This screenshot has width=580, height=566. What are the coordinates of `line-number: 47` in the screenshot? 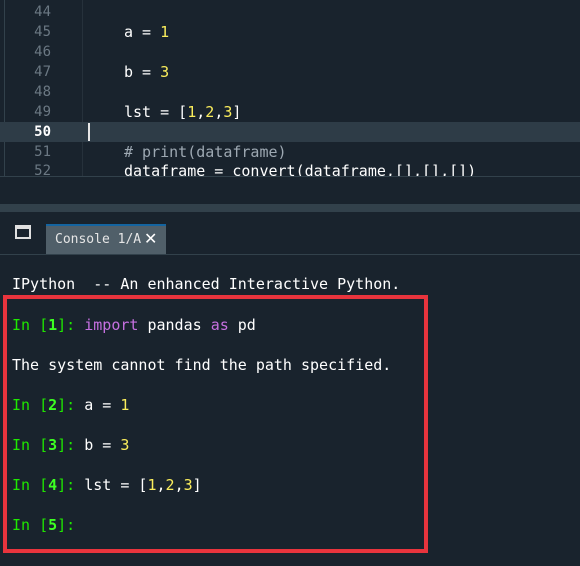 It's located at (42, 72).